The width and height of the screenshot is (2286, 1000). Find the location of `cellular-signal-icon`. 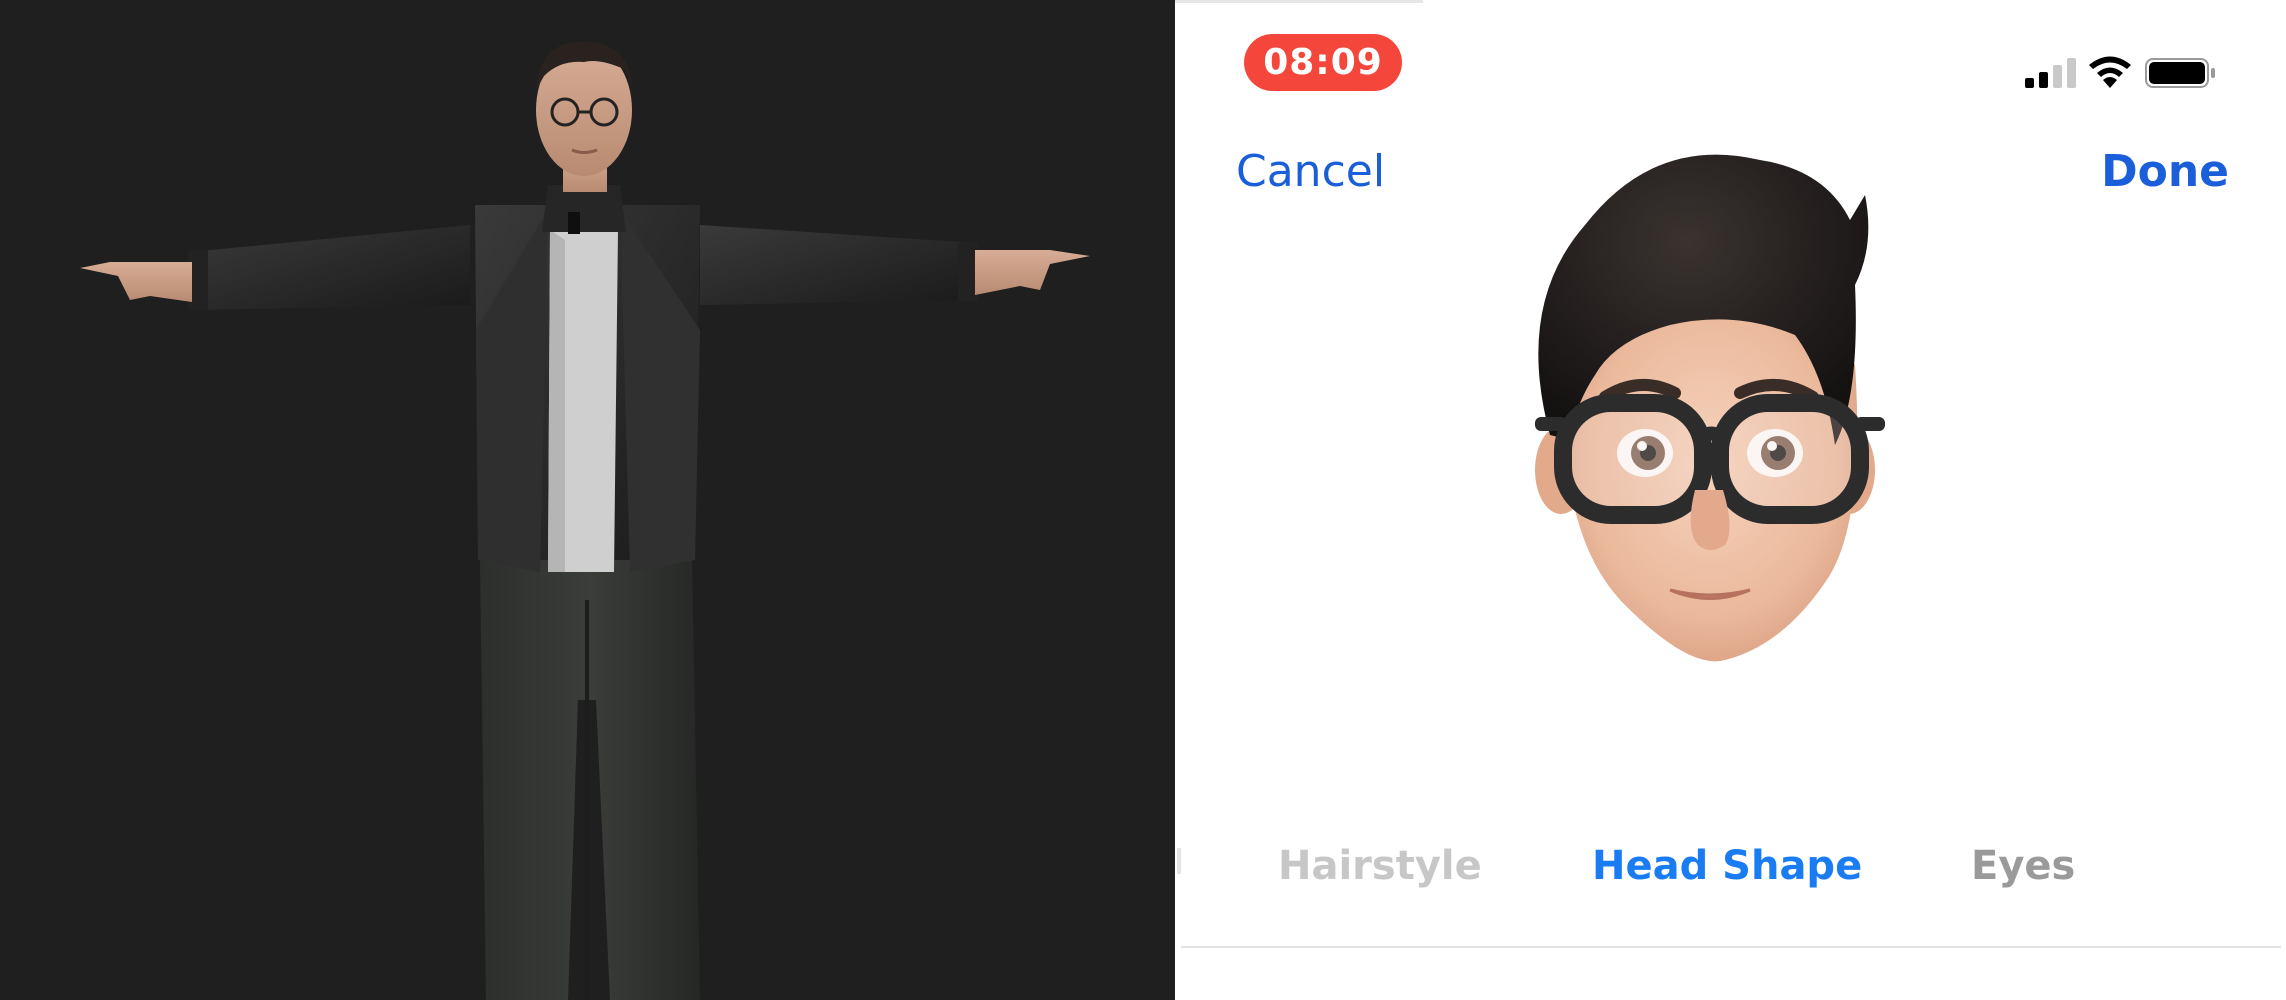

cellular-signal-icon is located at coordinates (2050, 73).